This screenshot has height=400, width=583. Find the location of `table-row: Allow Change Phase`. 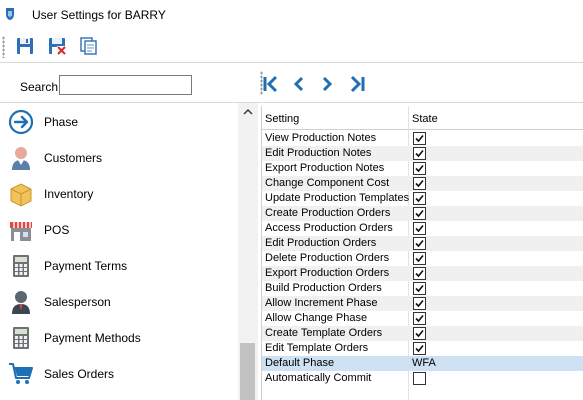

table-row: Allow Change Phase is located at coordinates (422, 318).